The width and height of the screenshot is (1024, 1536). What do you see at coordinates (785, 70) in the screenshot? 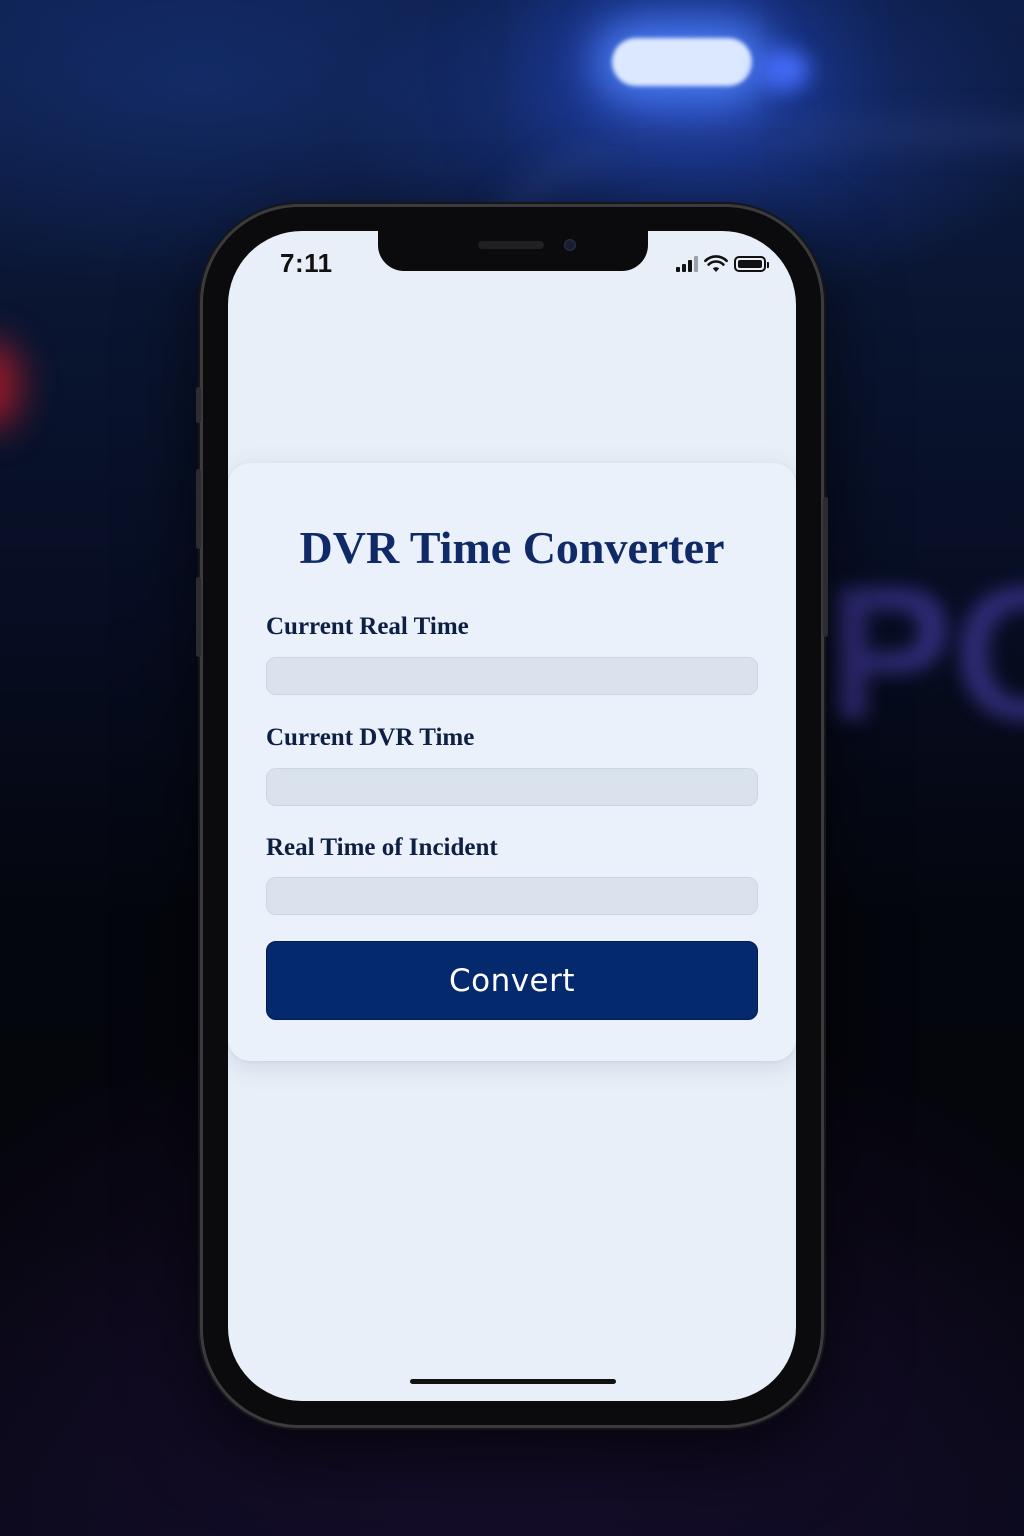
I see `police-light-glow` at bounding box center [785, 70].